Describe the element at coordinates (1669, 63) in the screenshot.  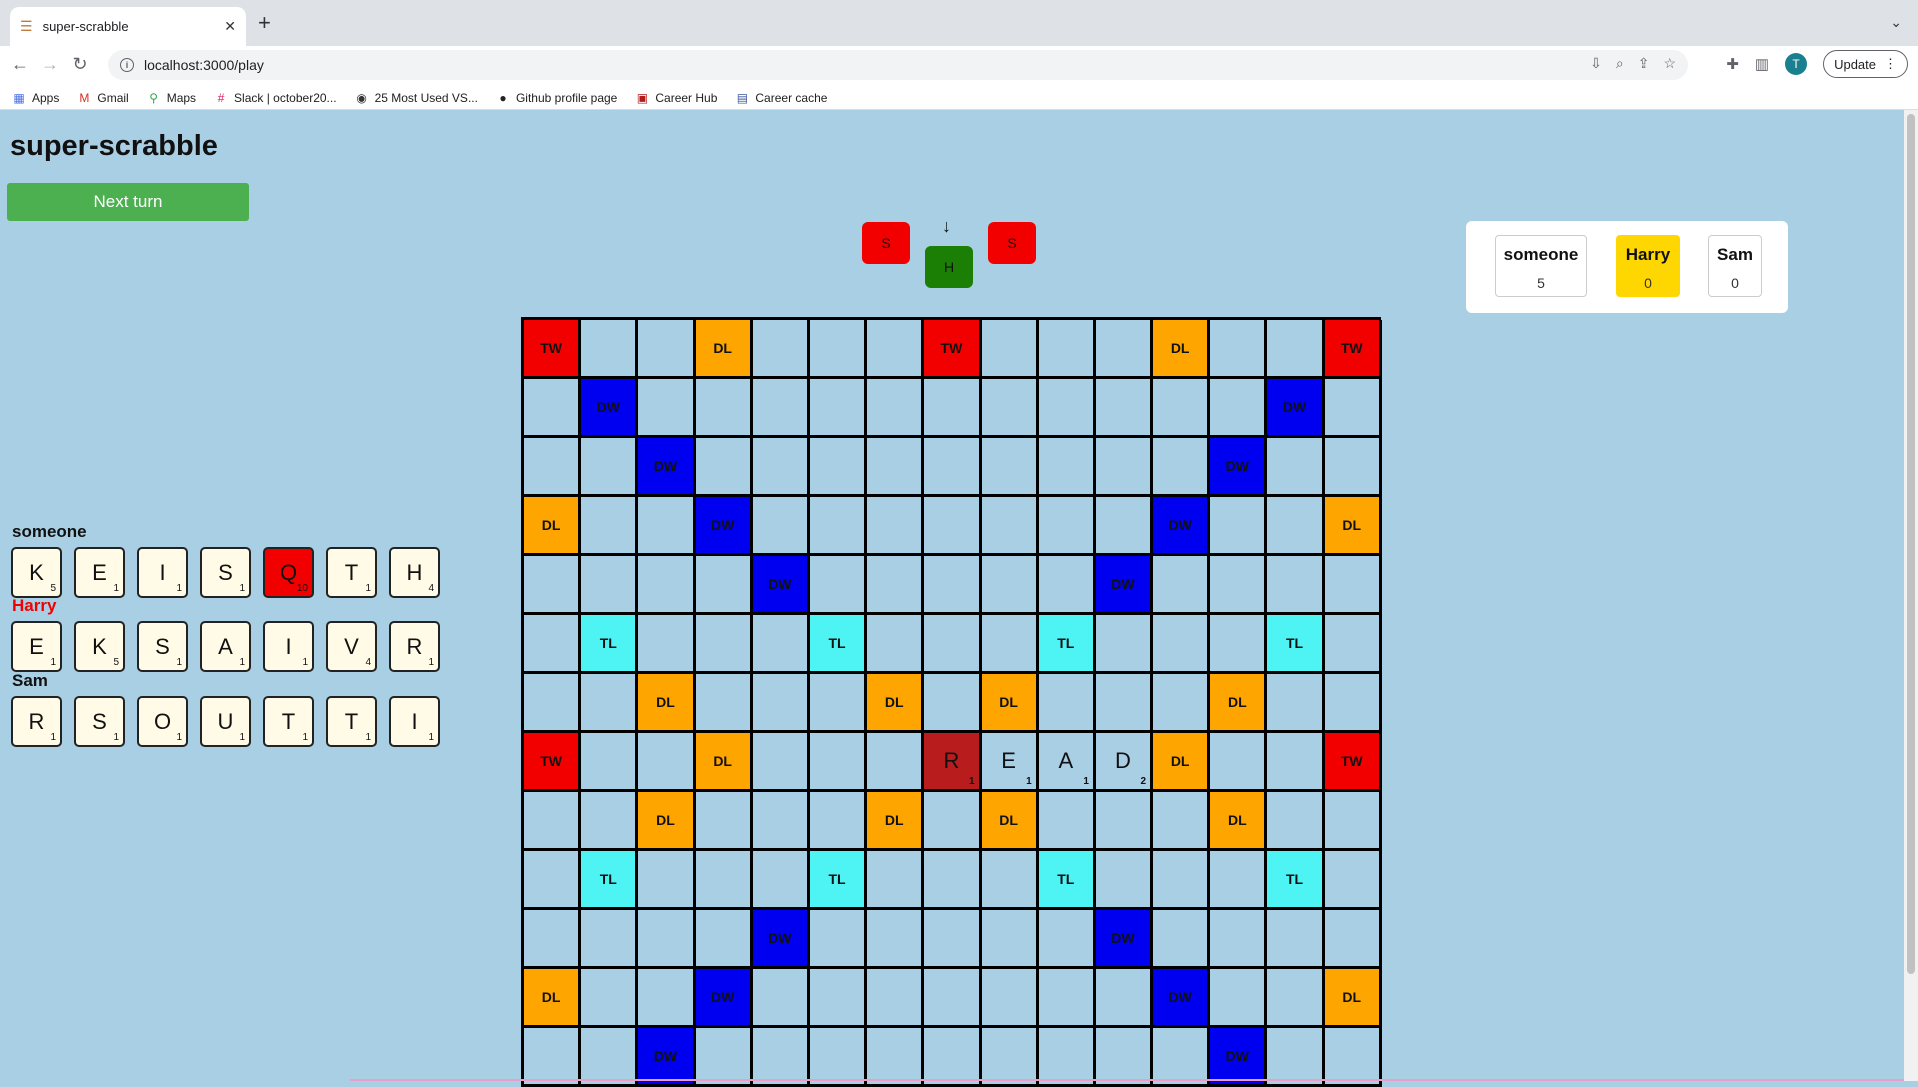
I see `star-icon: ☆` at that location.